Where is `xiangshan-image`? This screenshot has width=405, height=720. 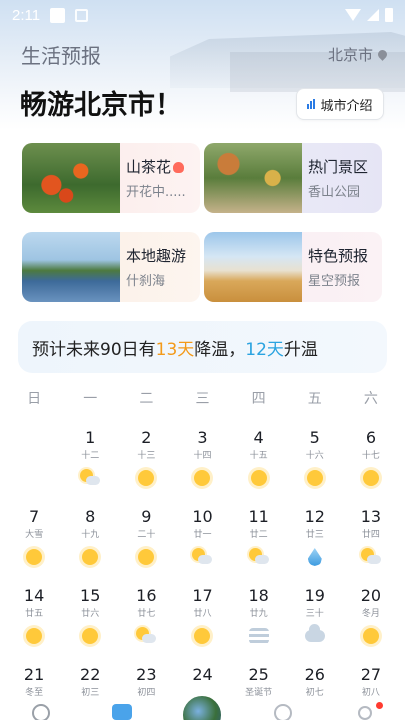
xiangshan-image is located at coordinates (253, 178).